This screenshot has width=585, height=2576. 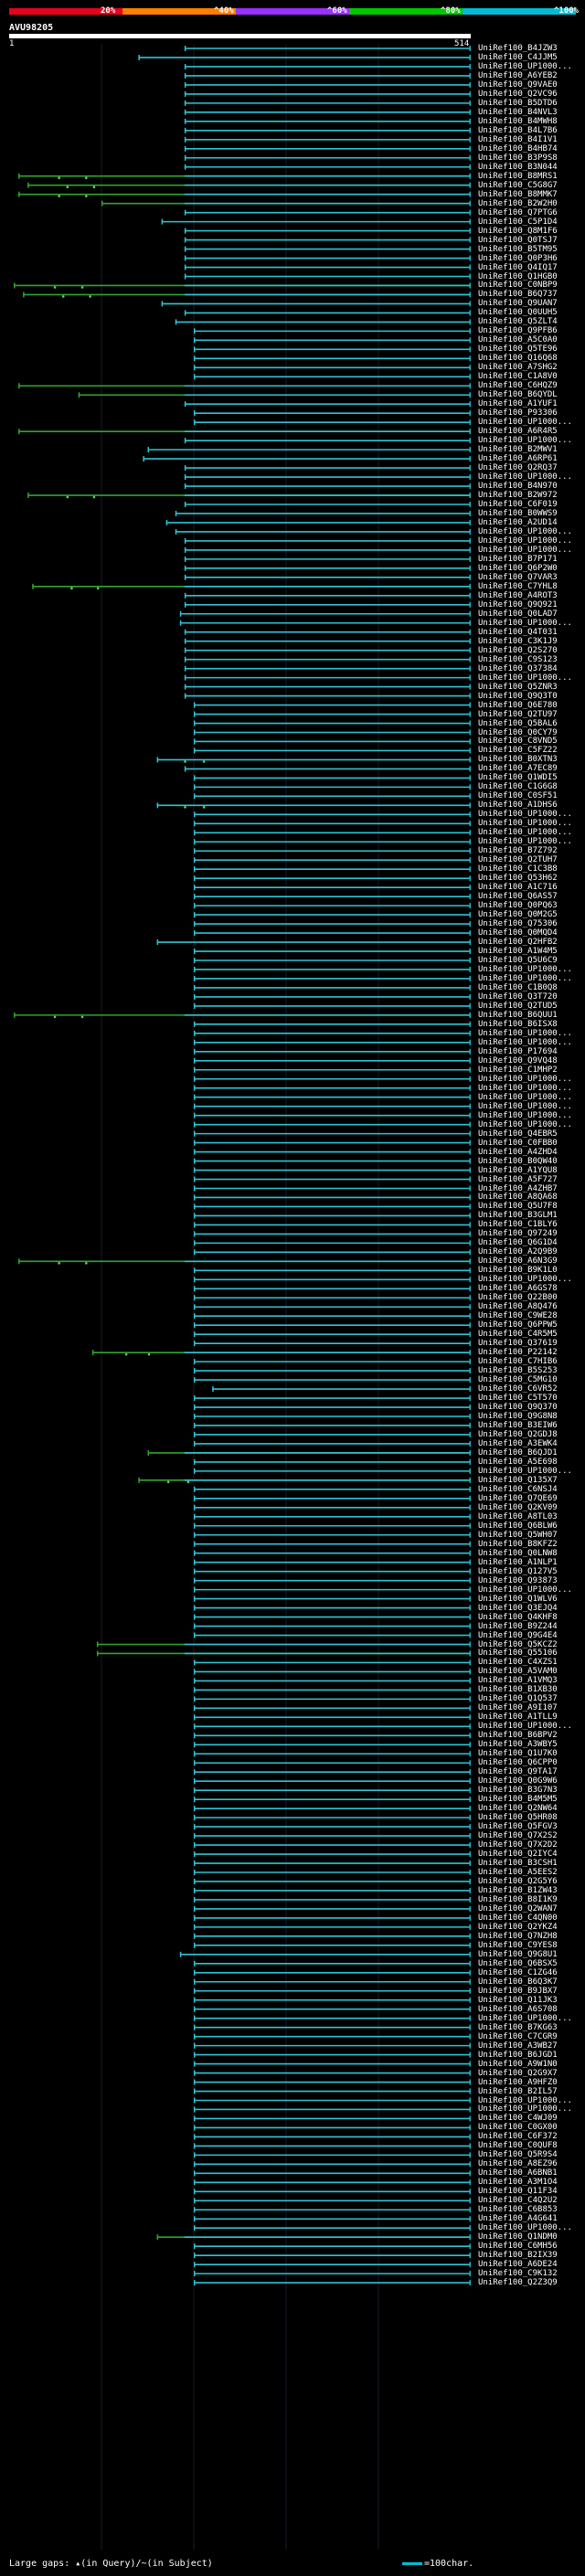 What do you see at coordinates (531, 914) in the screenshot?
I see `hit-label: UniRef100_Q0M2G5` at bounding box center [531, 914].